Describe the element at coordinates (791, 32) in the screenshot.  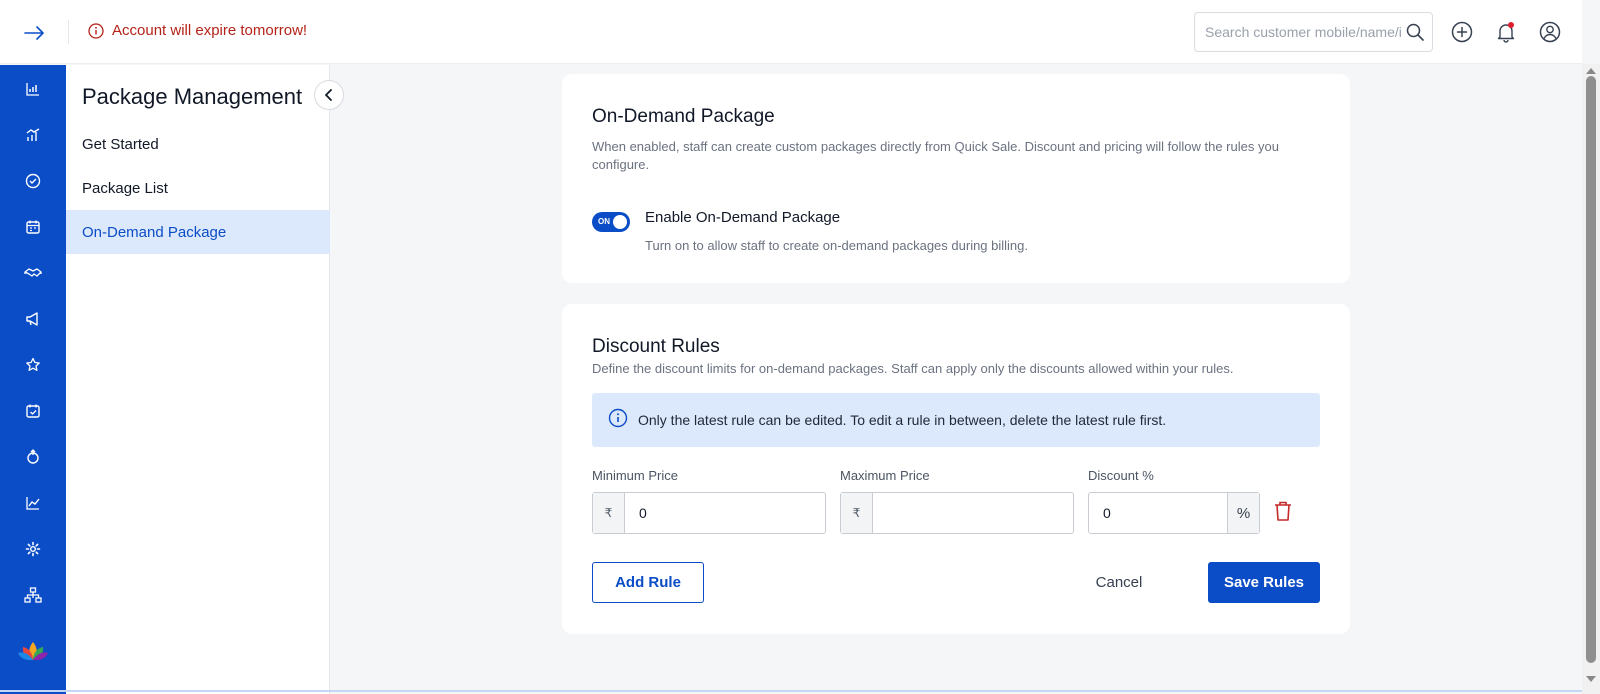
I see `top-bar: Account will expire tomorrow!` at that location.